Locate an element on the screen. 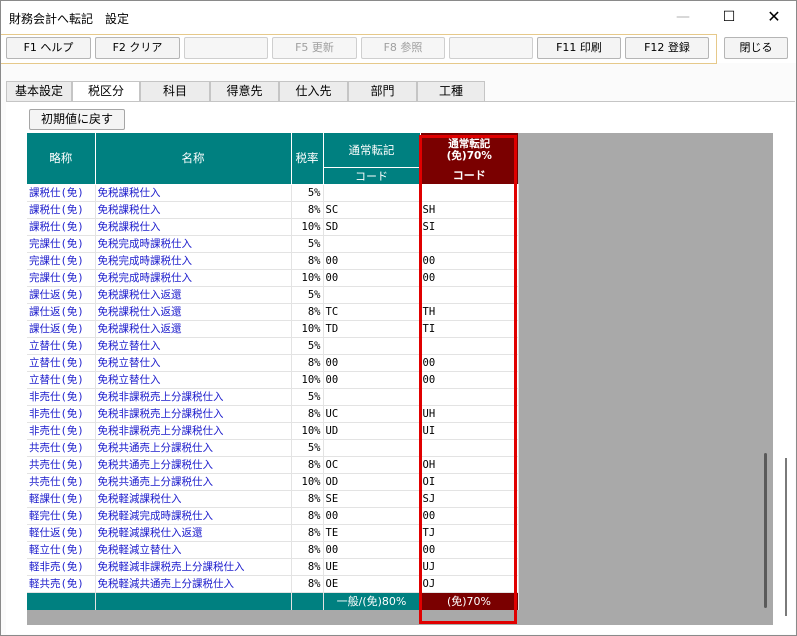  table-row: 課仕返(免) 免税課税仕入返還 5% is located at coordinates (273, 295).